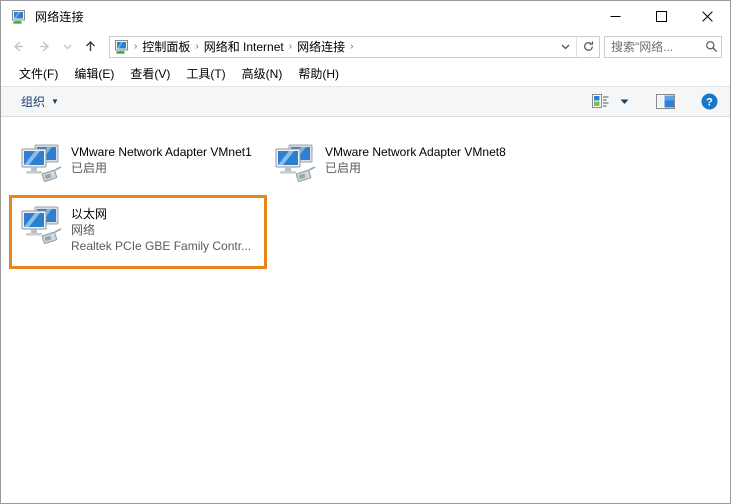 This screenshot has height=504, width=731. I want to click on organize-label: 组织, so click(33, 102).